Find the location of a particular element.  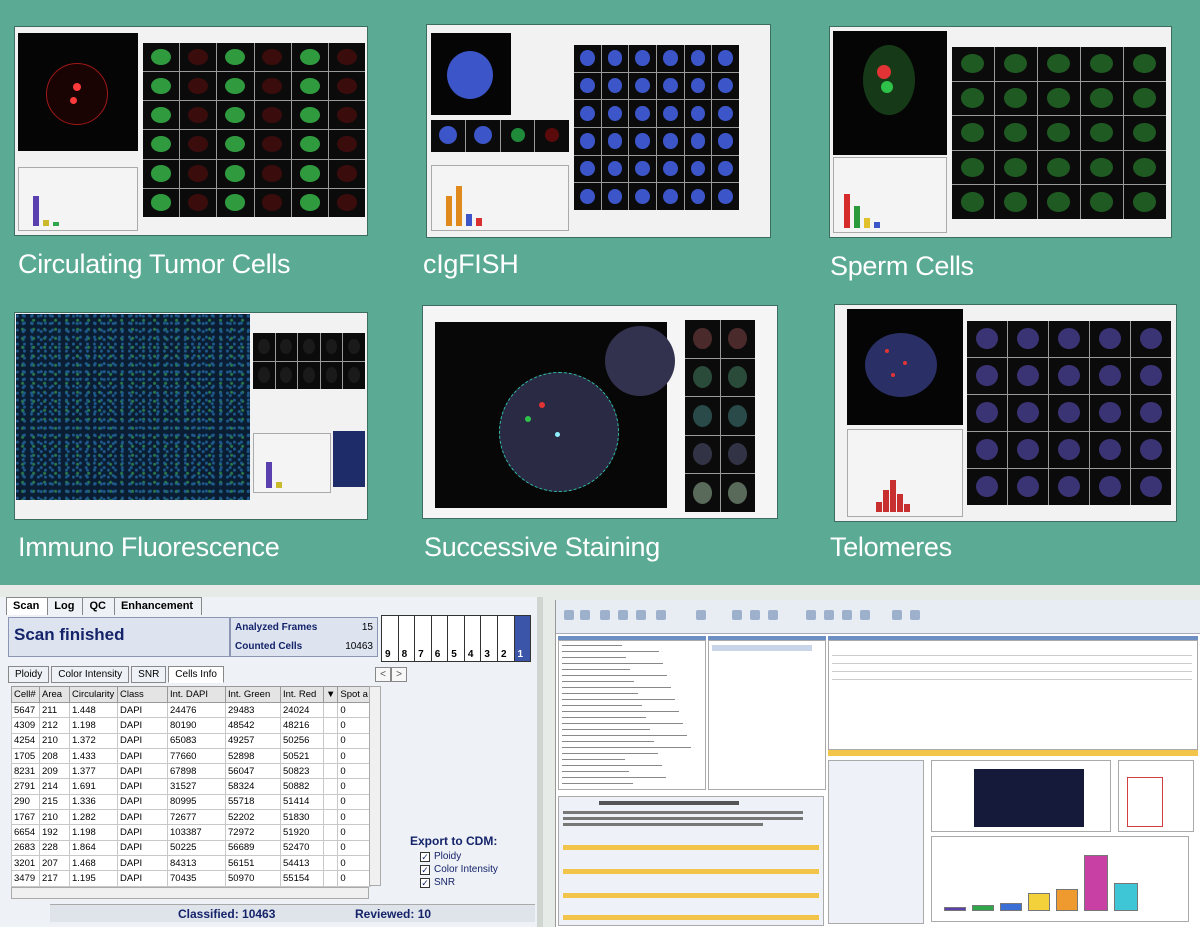

frame-4: 4 is located at coordinates (473, 638).